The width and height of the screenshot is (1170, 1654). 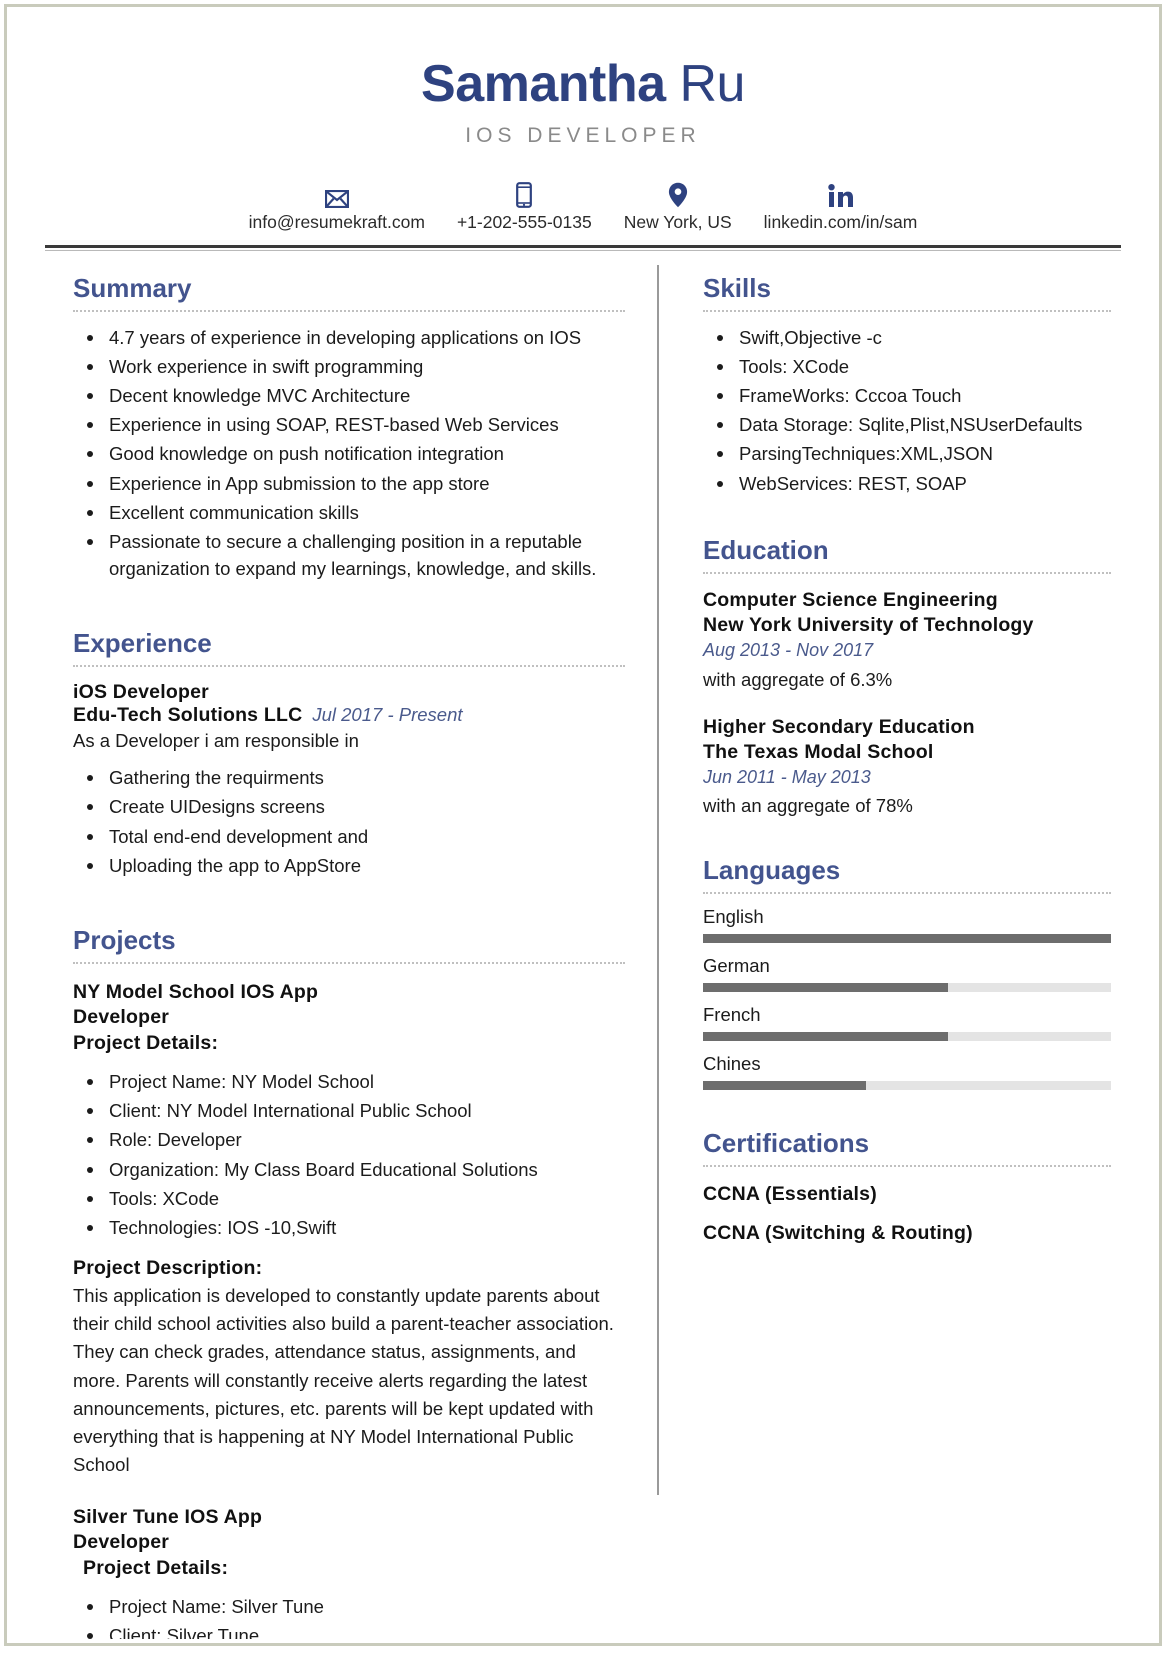 I want to click on list-item: Project Name: Silver Tune, so click(x=356, y=1606).